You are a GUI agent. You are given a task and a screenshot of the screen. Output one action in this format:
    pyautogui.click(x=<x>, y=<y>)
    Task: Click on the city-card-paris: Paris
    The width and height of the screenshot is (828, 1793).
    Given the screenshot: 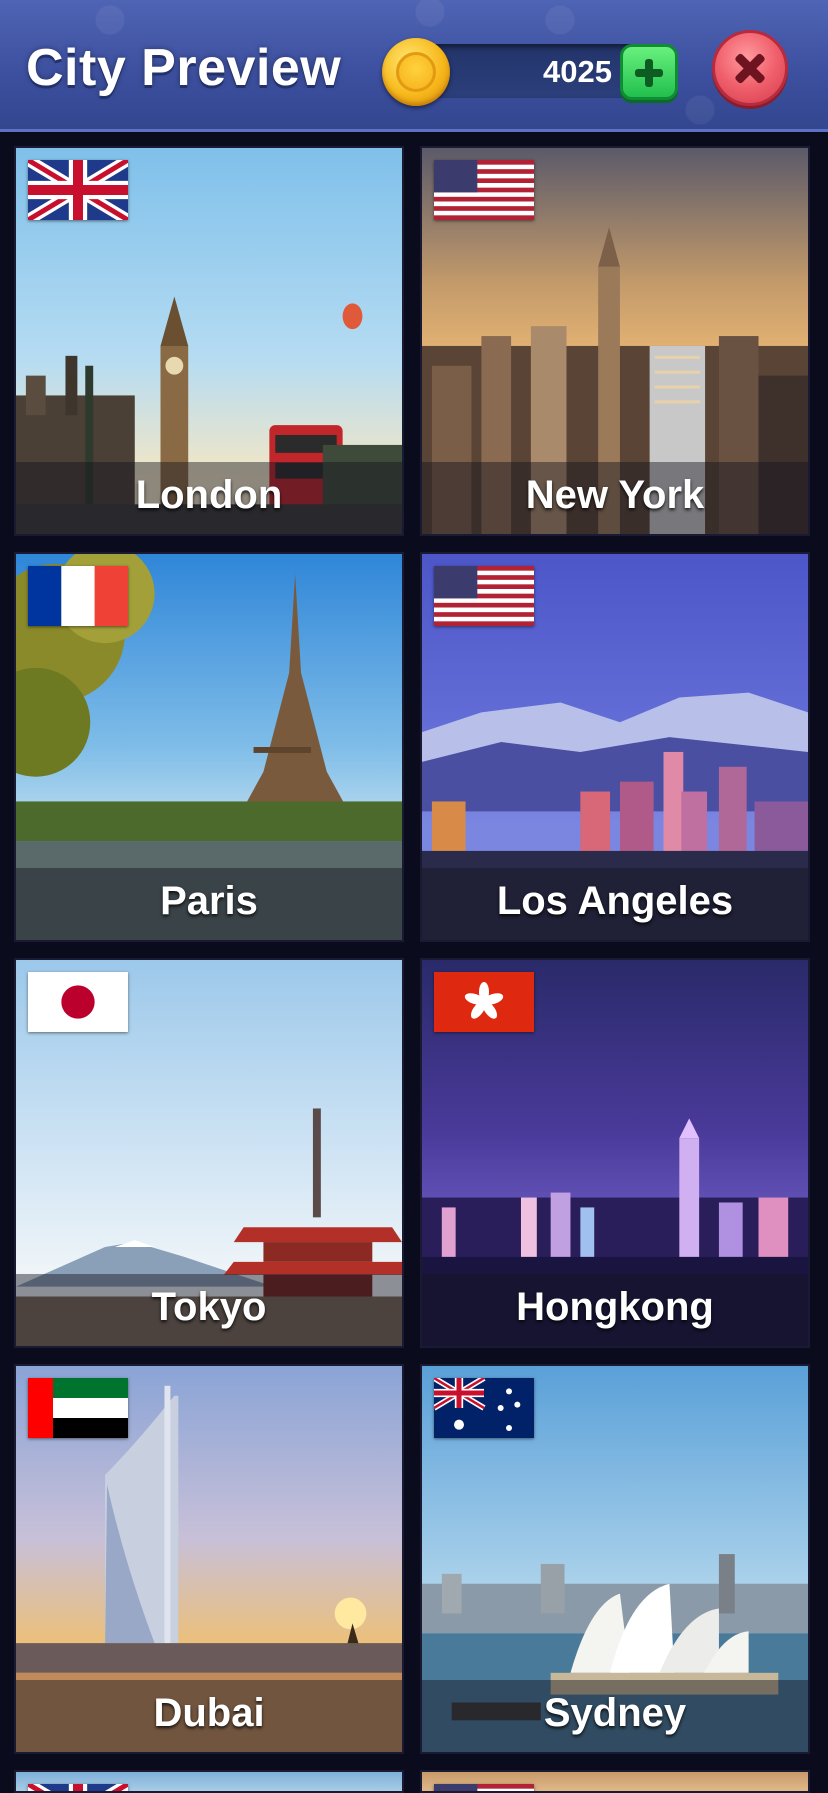 What is the action you would take?
    pyautogui.click(x=209, y=747)
    